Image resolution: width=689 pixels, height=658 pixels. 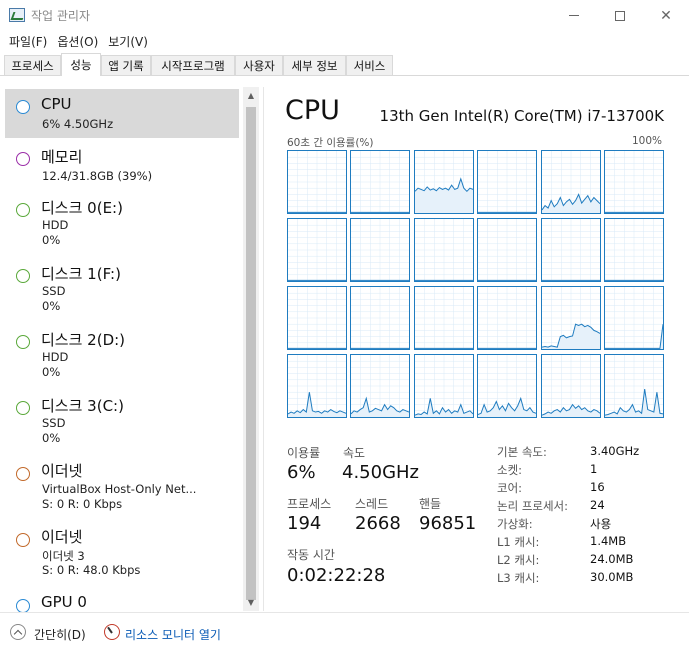 What do you see at coordinates (304, 453) in the screenshot?
I see `utilization-label: 이용률` at bounding box center [304, 453].